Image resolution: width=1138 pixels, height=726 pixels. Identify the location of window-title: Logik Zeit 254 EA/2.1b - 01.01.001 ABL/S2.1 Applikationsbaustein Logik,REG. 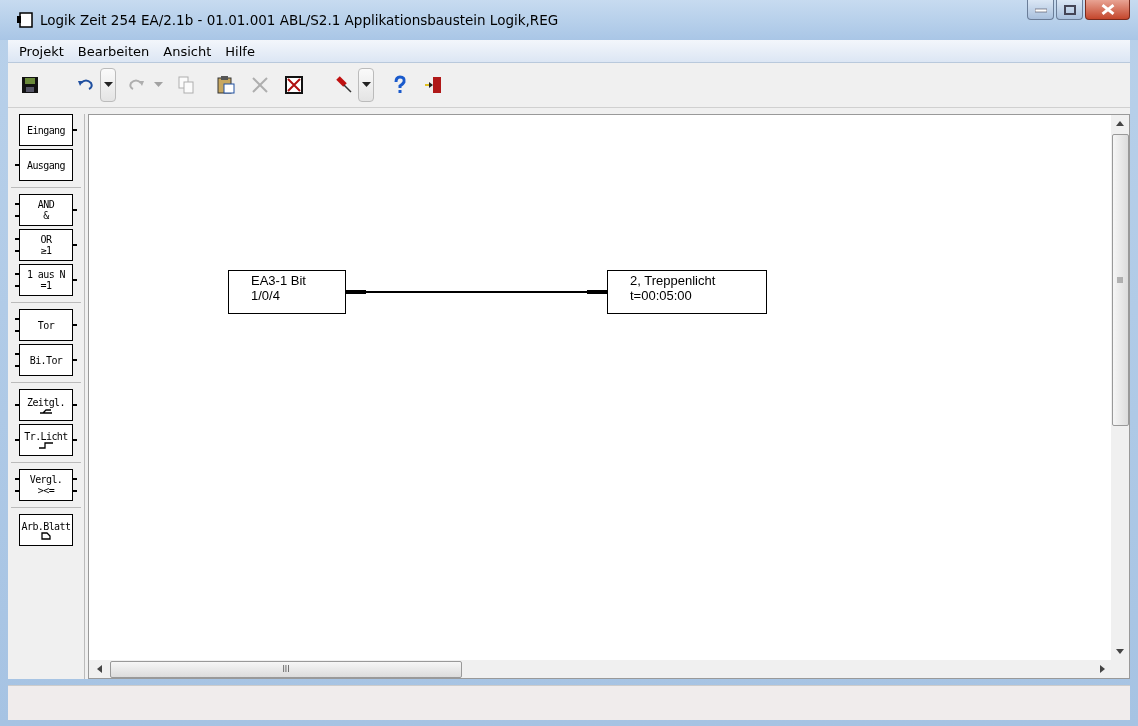
(299, 20).